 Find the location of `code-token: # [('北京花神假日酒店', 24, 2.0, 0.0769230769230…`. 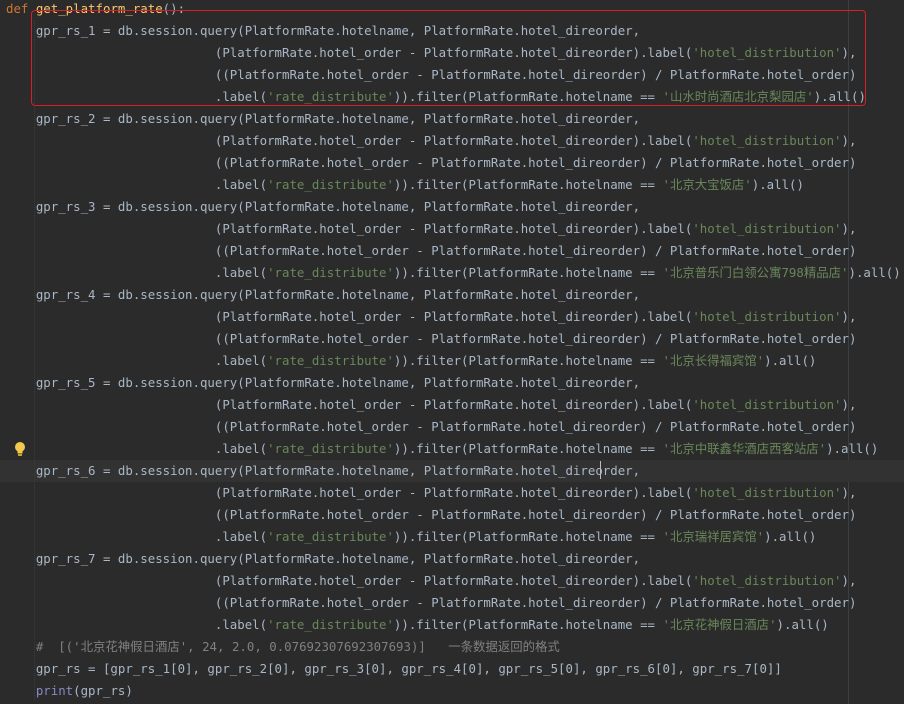

code-token: # [('北京花神假日酒店', 24, 2.0, 0.0769230769230… is located at coordinates (283, 646).